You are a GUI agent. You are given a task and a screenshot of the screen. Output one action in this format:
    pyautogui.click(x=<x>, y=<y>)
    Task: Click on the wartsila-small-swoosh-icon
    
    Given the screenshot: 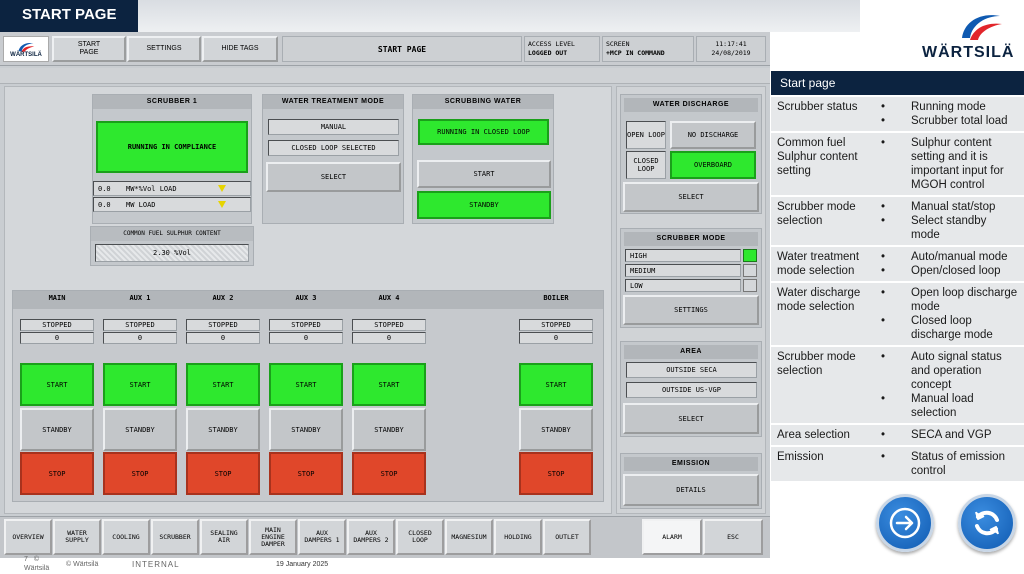 What is the action you would take?
    pyautogui.click(x=26, y=47)
    